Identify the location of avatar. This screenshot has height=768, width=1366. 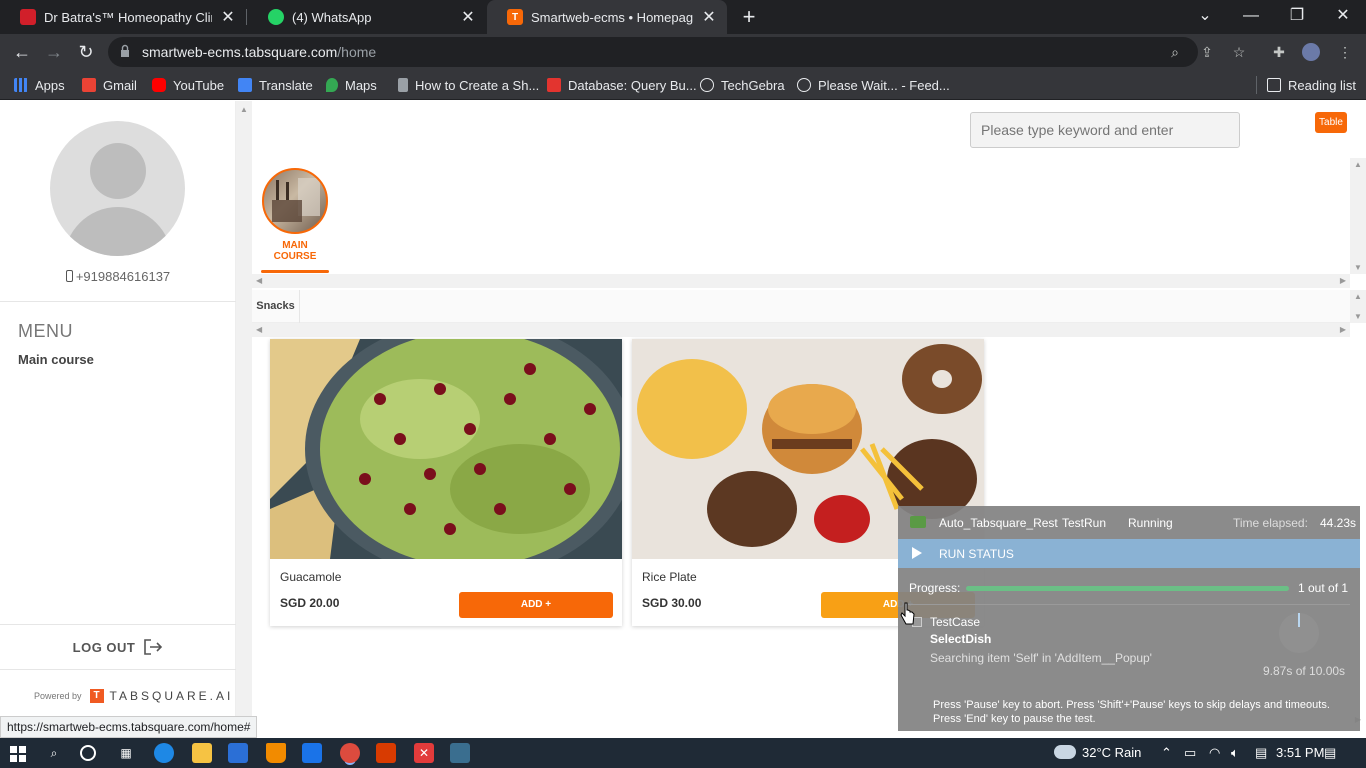
(117, 188).